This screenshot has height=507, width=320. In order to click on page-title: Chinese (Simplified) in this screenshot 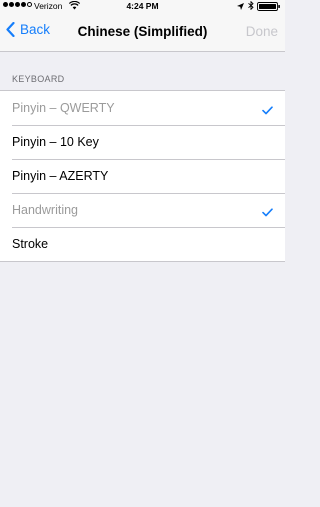, I will do `click(142, 31)`.